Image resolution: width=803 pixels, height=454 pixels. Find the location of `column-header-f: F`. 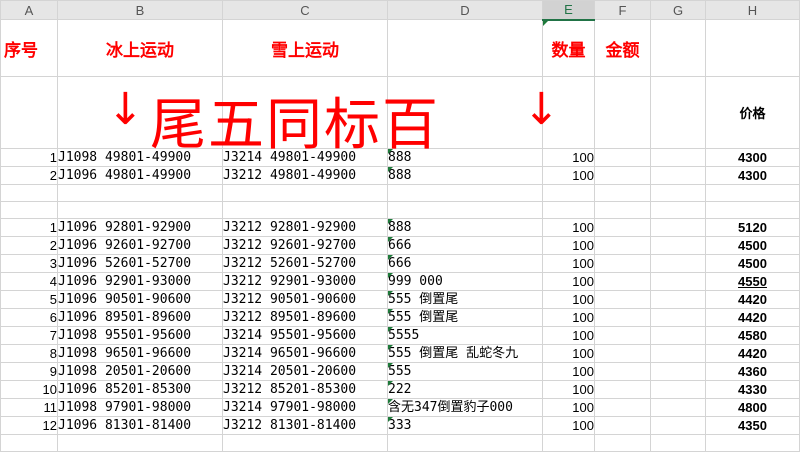

column-header-f: F is located at coordinates (622, 10).